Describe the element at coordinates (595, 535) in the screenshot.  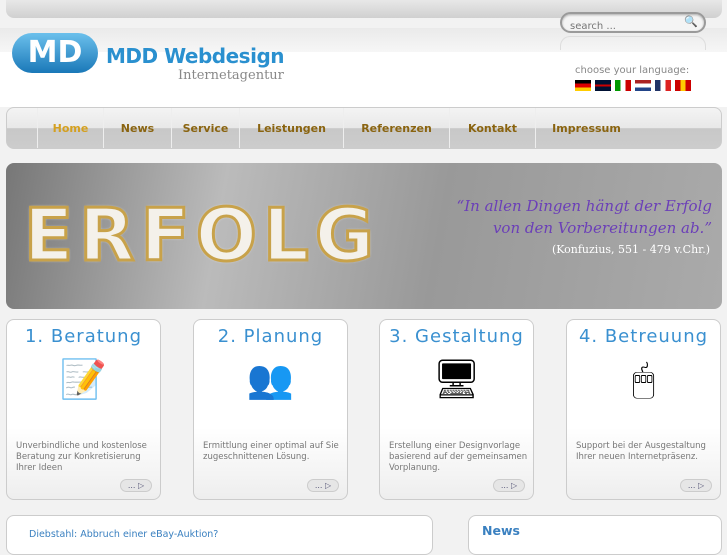
I see `news-box: News` at that location.